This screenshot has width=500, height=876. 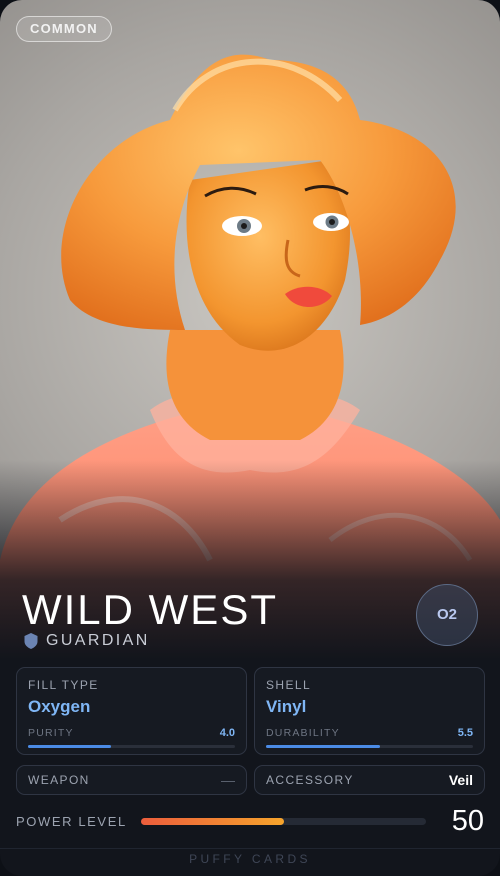 What do you see at coordinates (63, 685) in the screenshot?
I see `fill-type-caption: FILL TYPE` at bounding box center [63, 685].